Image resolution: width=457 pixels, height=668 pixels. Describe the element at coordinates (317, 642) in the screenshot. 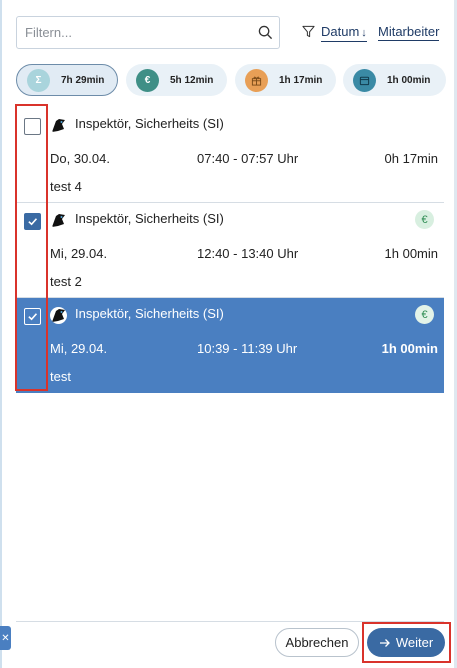

I see `cancel-button: Abbrechen` at that location.